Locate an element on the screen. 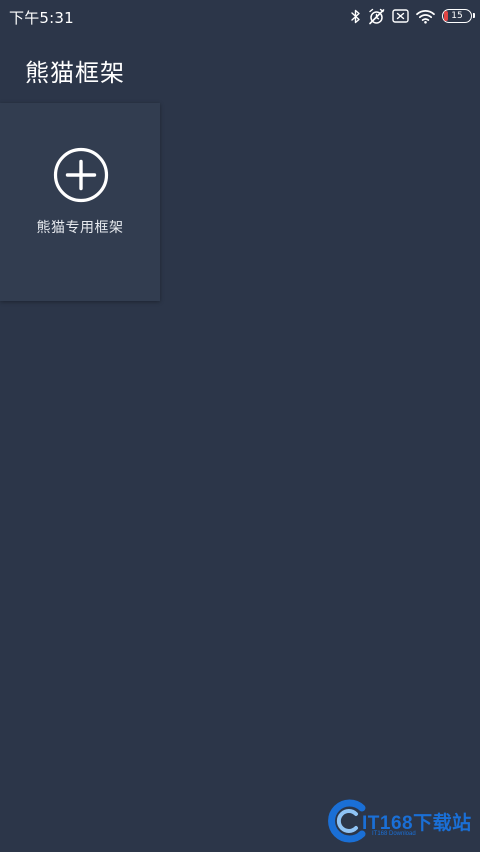 Image resolution: width=480 pixels, height=852 pixels. watermark-subtext: IT168 Download is located at coordinates (394, 834).